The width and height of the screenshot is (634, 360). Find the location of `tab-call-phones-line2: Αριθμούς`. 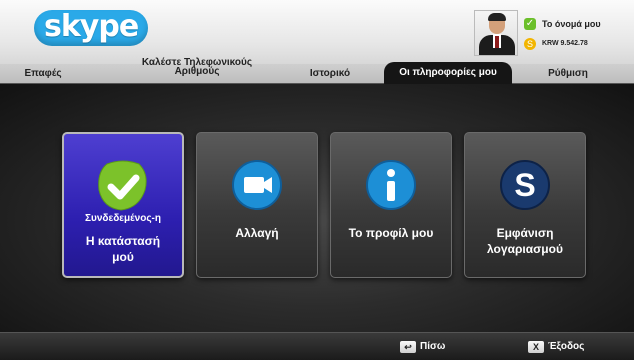

tab-call-phones-line2: Αριθμούς is located at coordinates (197, 71).